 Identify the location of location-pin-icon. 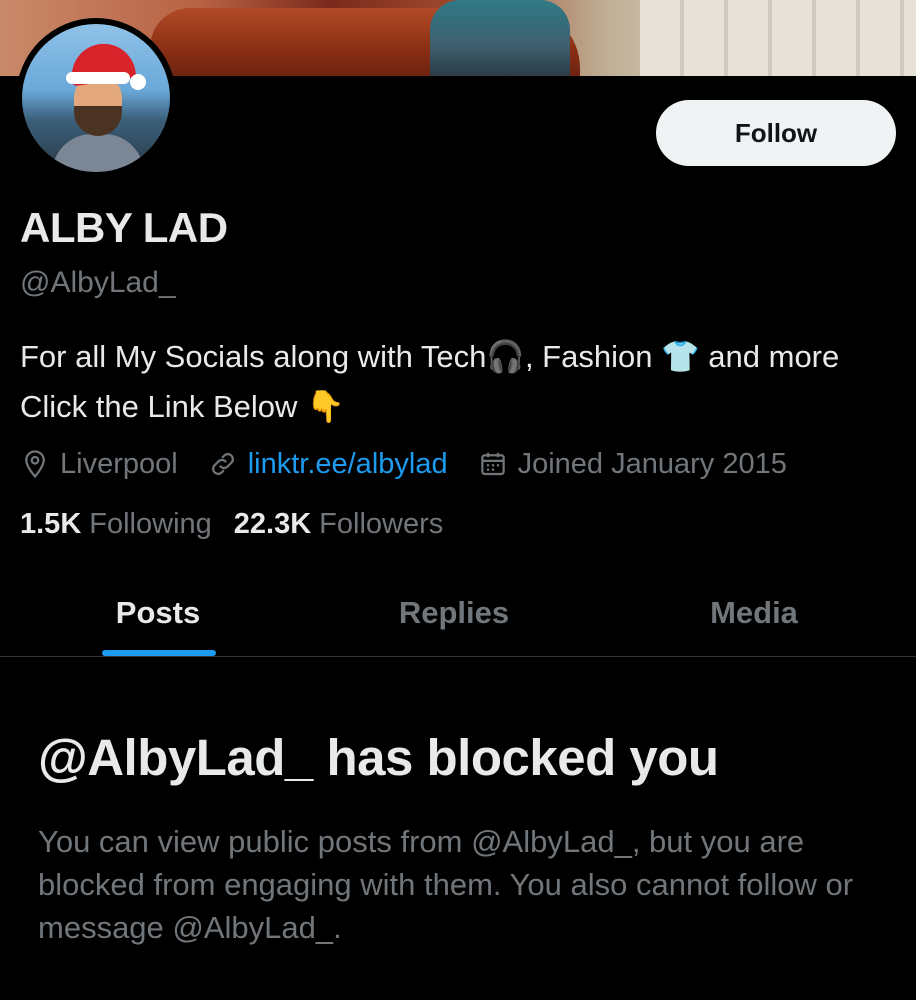
(35, 464).